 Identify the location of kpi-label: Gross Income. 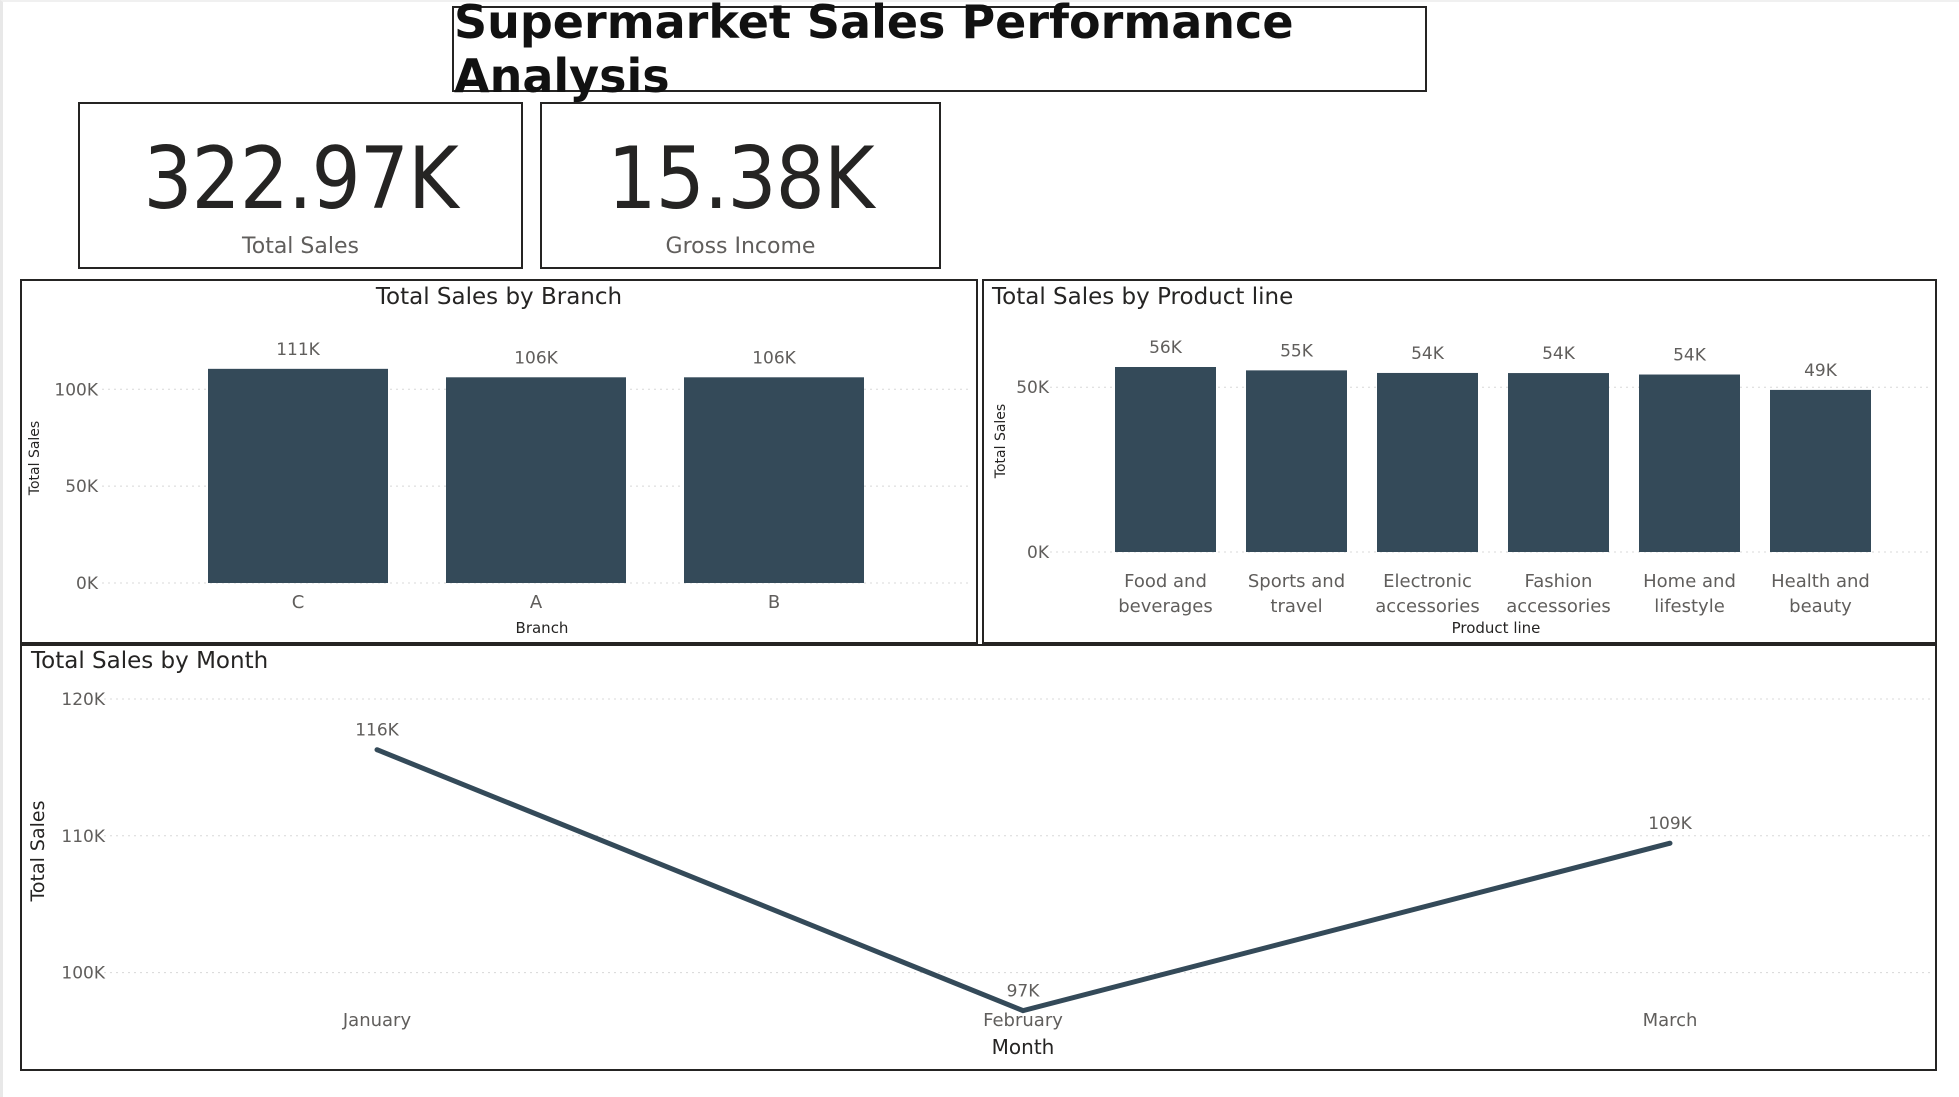
(740, 246).